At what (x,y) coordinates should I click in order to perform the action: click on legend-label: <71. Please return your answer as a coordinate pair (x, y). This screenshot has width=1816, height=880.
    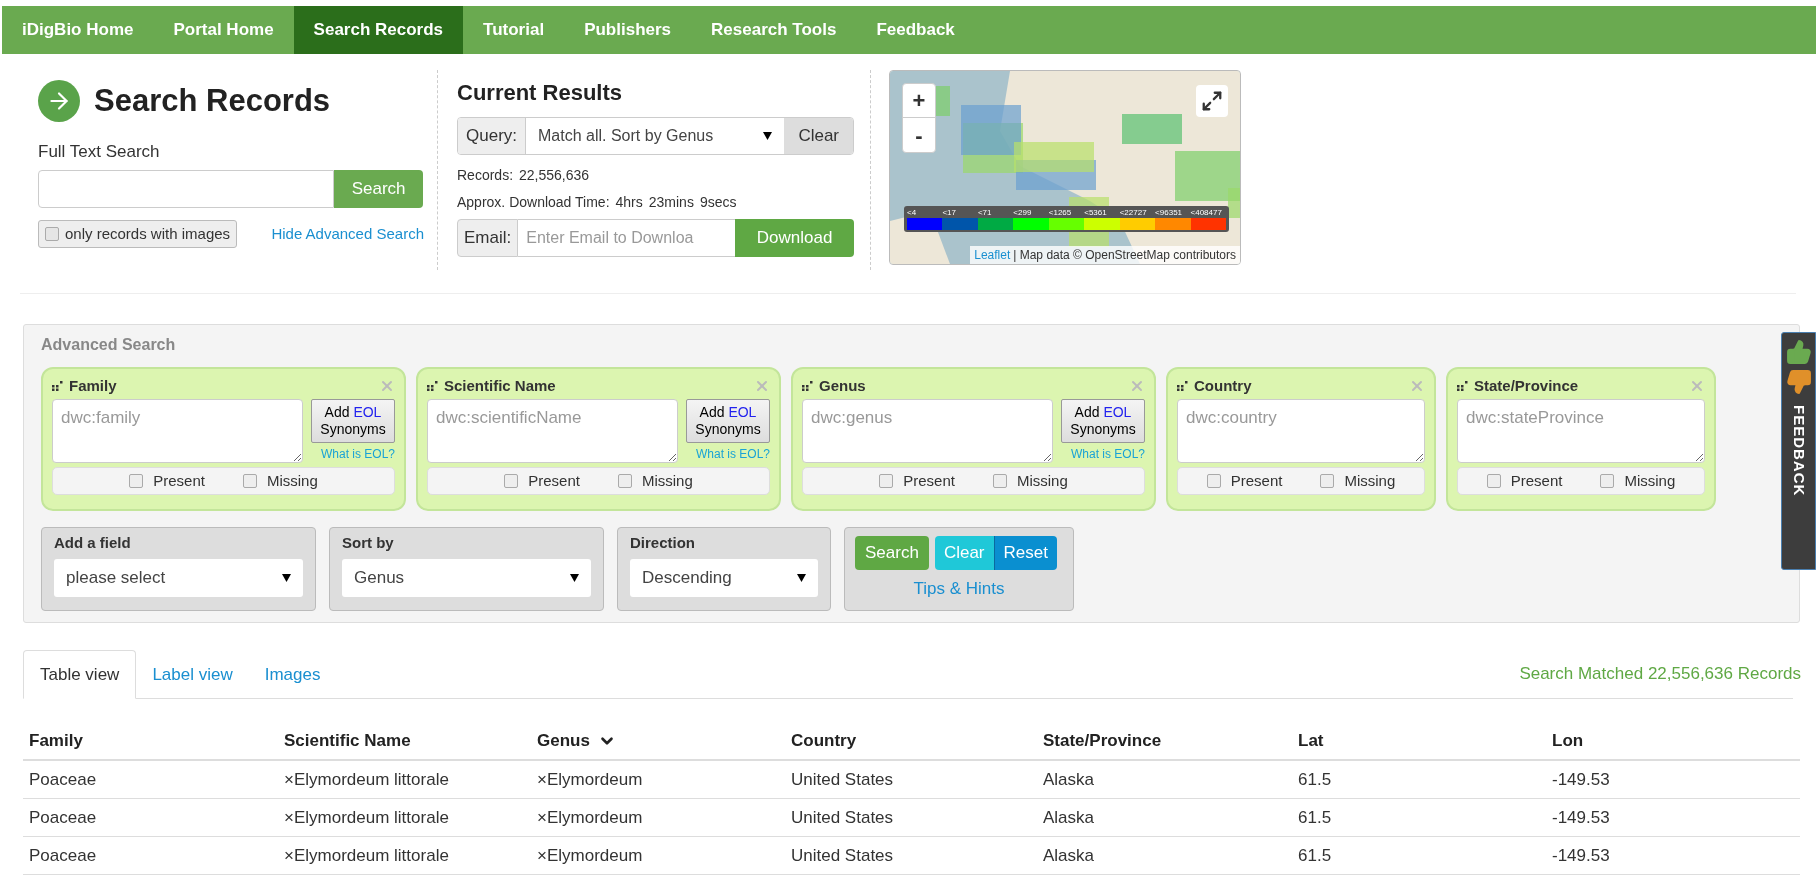
    Looking at the image, I should click on (985, 213).